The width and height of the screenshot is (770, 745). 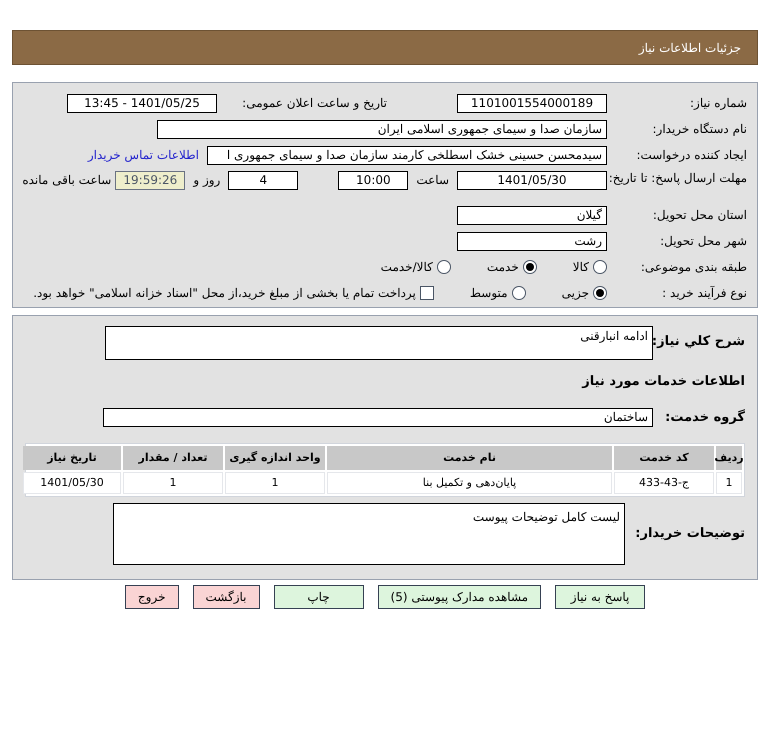 I want to click on summary-field: ادامه انبارقنی, so click(x=379, y=343).